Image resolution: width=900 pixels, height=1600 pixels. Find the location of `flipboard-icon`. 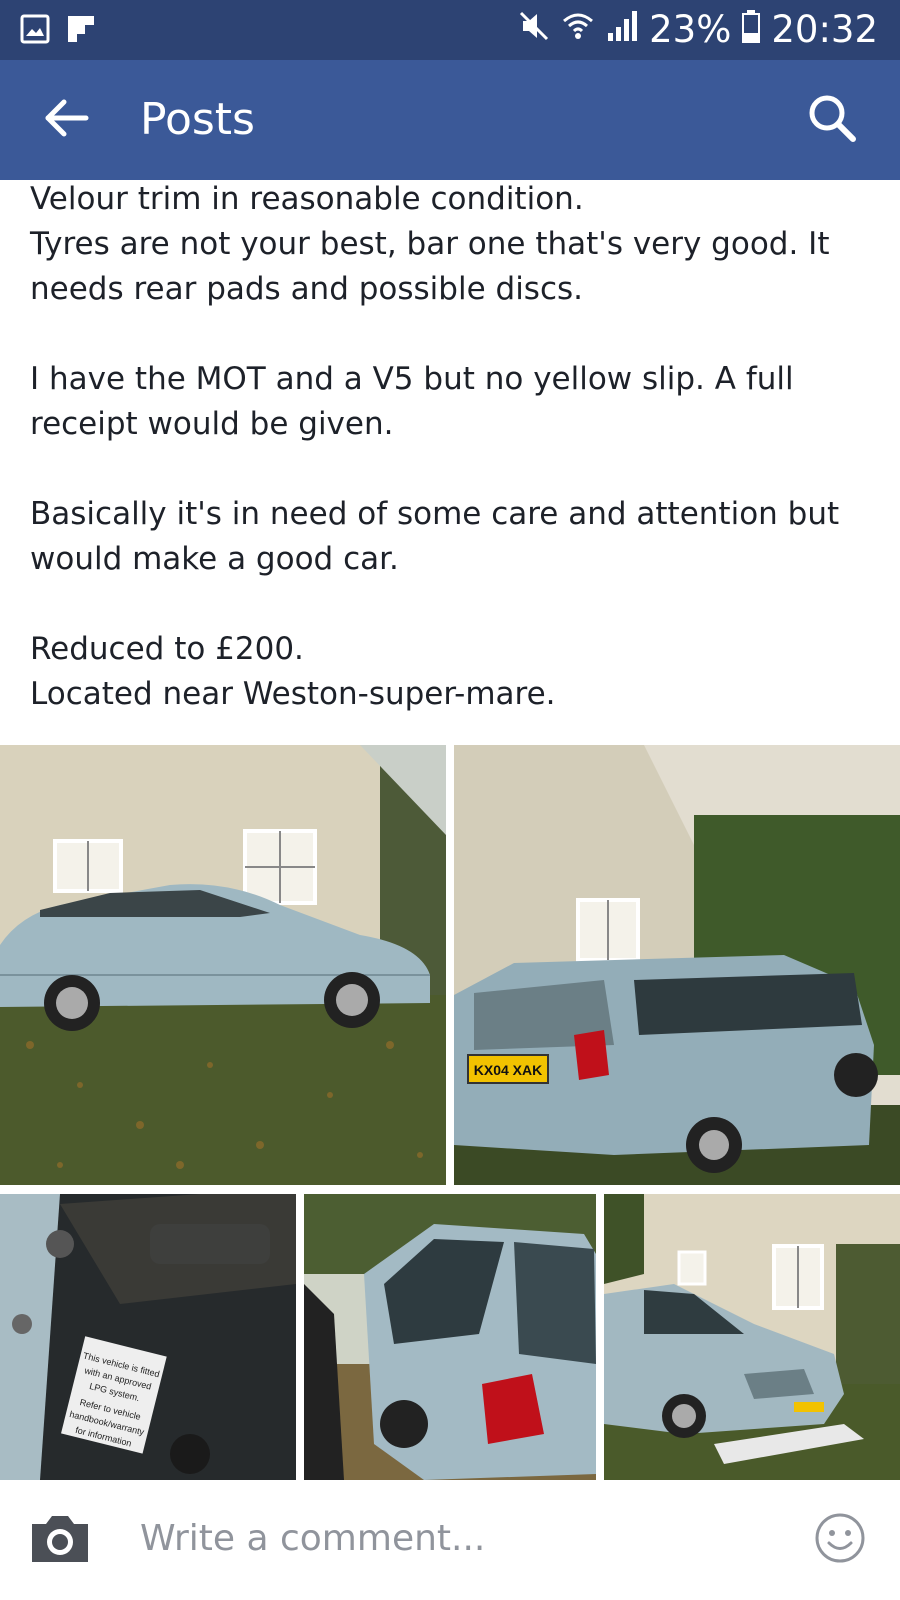

flipboard-icon is located at coordinates (81, 31).